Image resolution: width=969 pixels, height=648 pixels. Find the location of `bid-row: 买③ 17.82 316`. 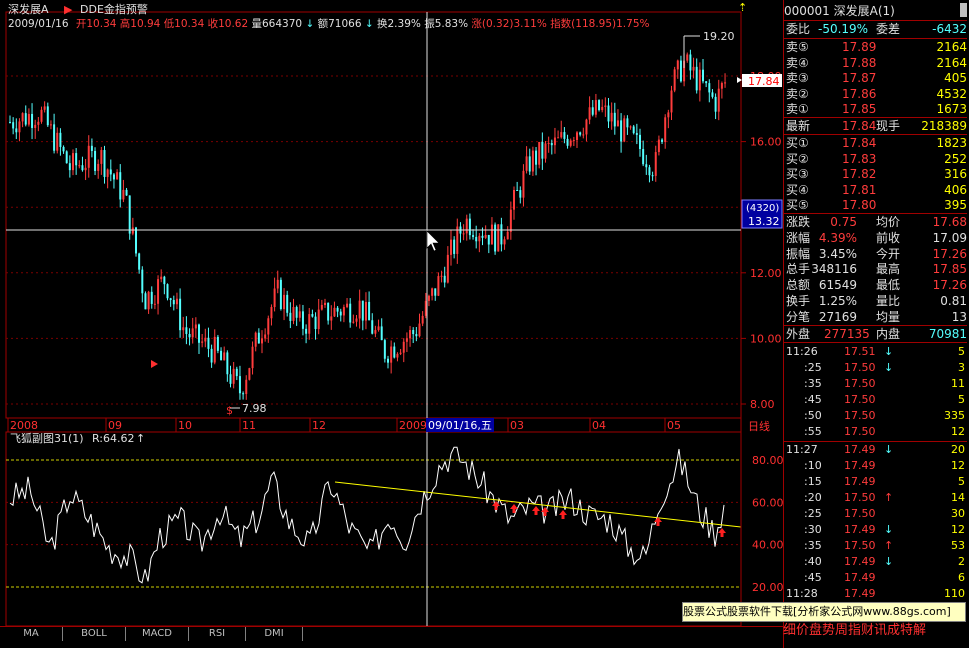

bid-row: 买③ 17.82 316 is located at coordinates (876, 174).